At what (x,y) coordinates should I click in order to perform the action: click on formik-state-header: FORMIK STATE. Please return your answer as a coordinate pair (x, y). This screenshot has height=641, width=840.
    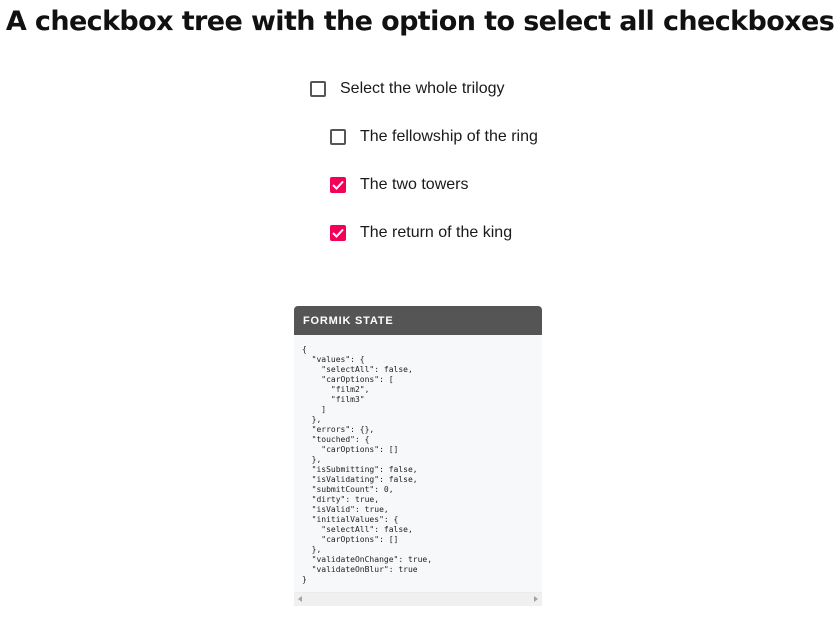
    Looking at the image, I should click on (418, 320).